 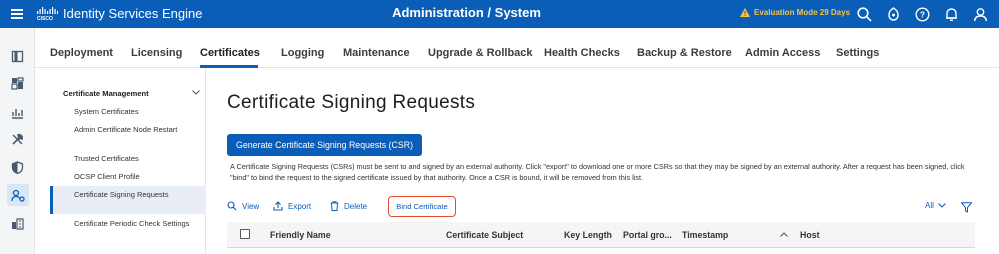 What do you see at coordinates (966, 207) in the screenshot?
I see `filter-icon` at bounding box center [966, 207].